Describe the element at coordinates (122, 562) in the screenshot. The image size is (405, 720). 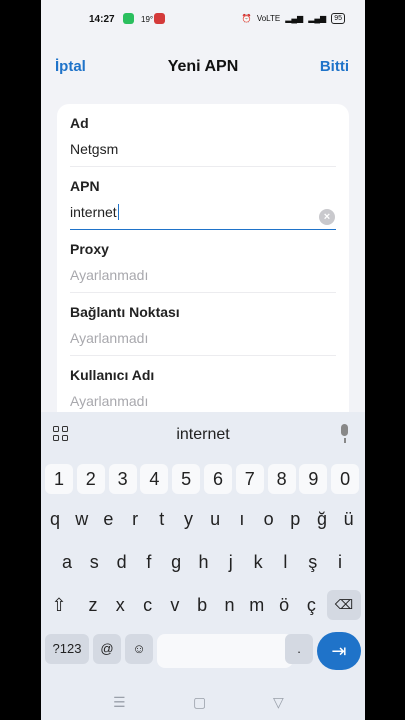
I see `key-d: d` at that location.